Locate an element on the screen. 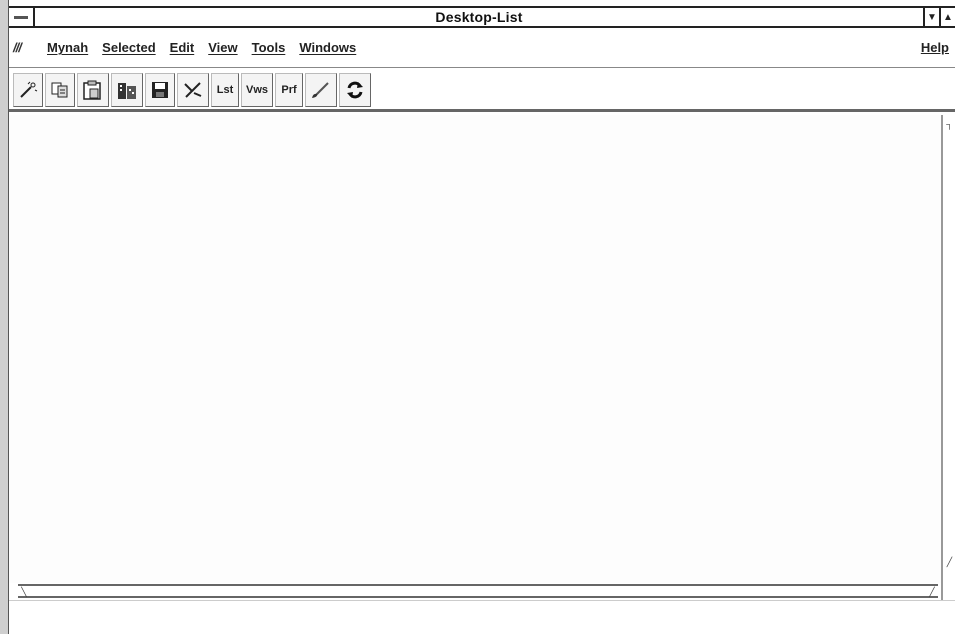 Image resolution: width=955 pixels, height=634 pixels. menu-selected: Selected is located at coordinates (128, 47).